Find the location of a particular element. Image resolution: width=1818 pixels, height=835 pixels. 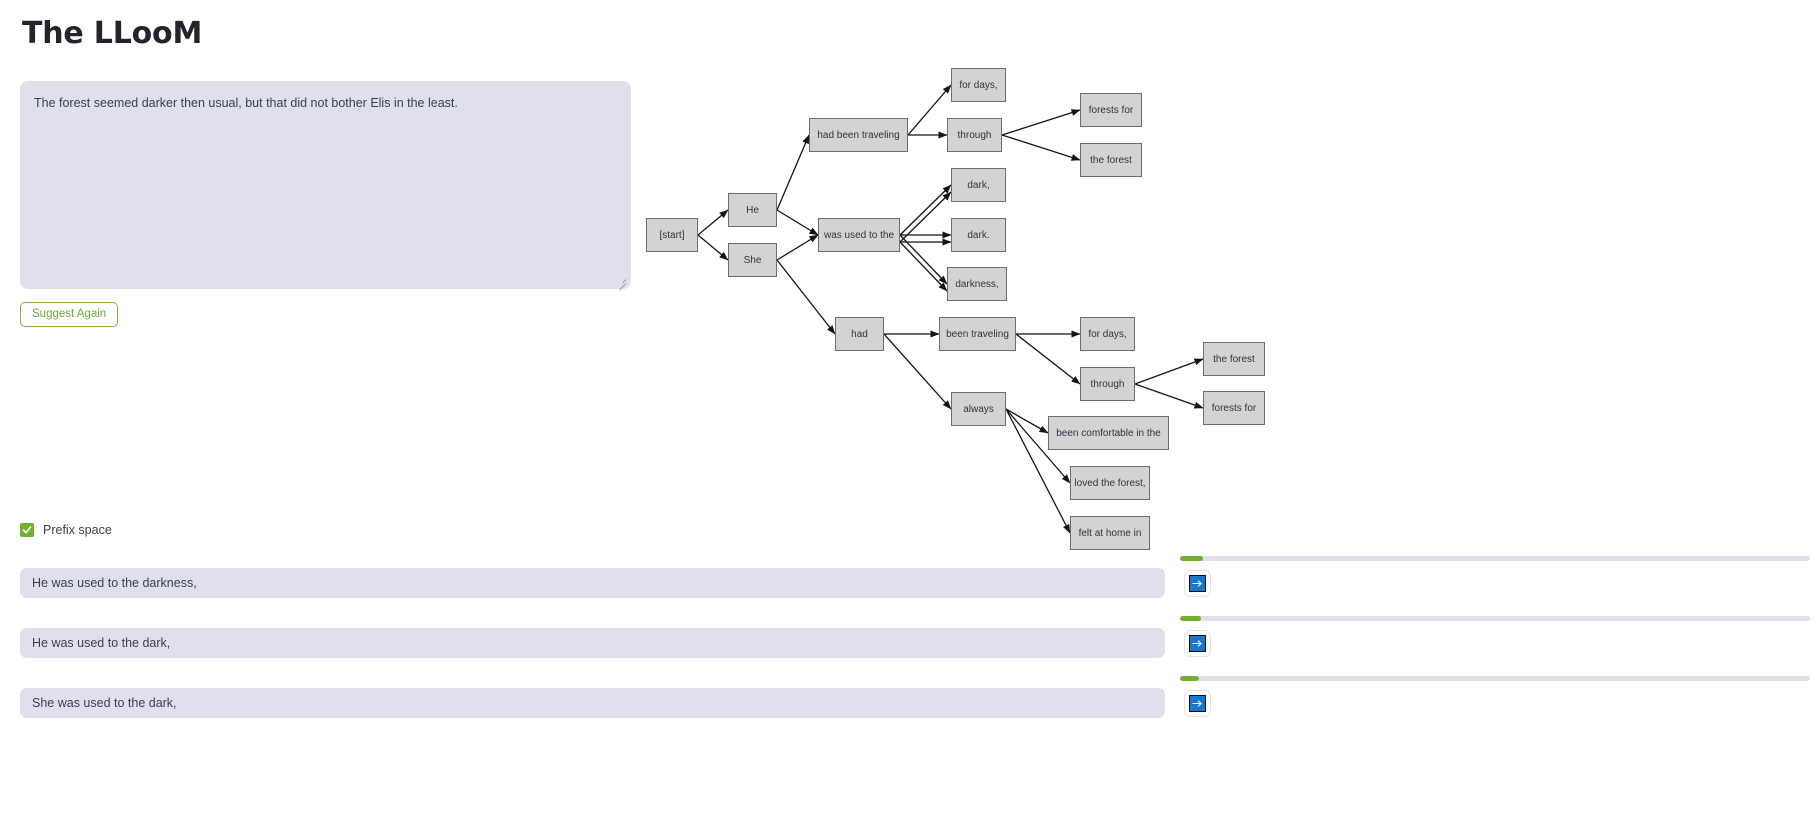

tree-node-had-been-trav: had been traveling is located at coordinates (858, 135).